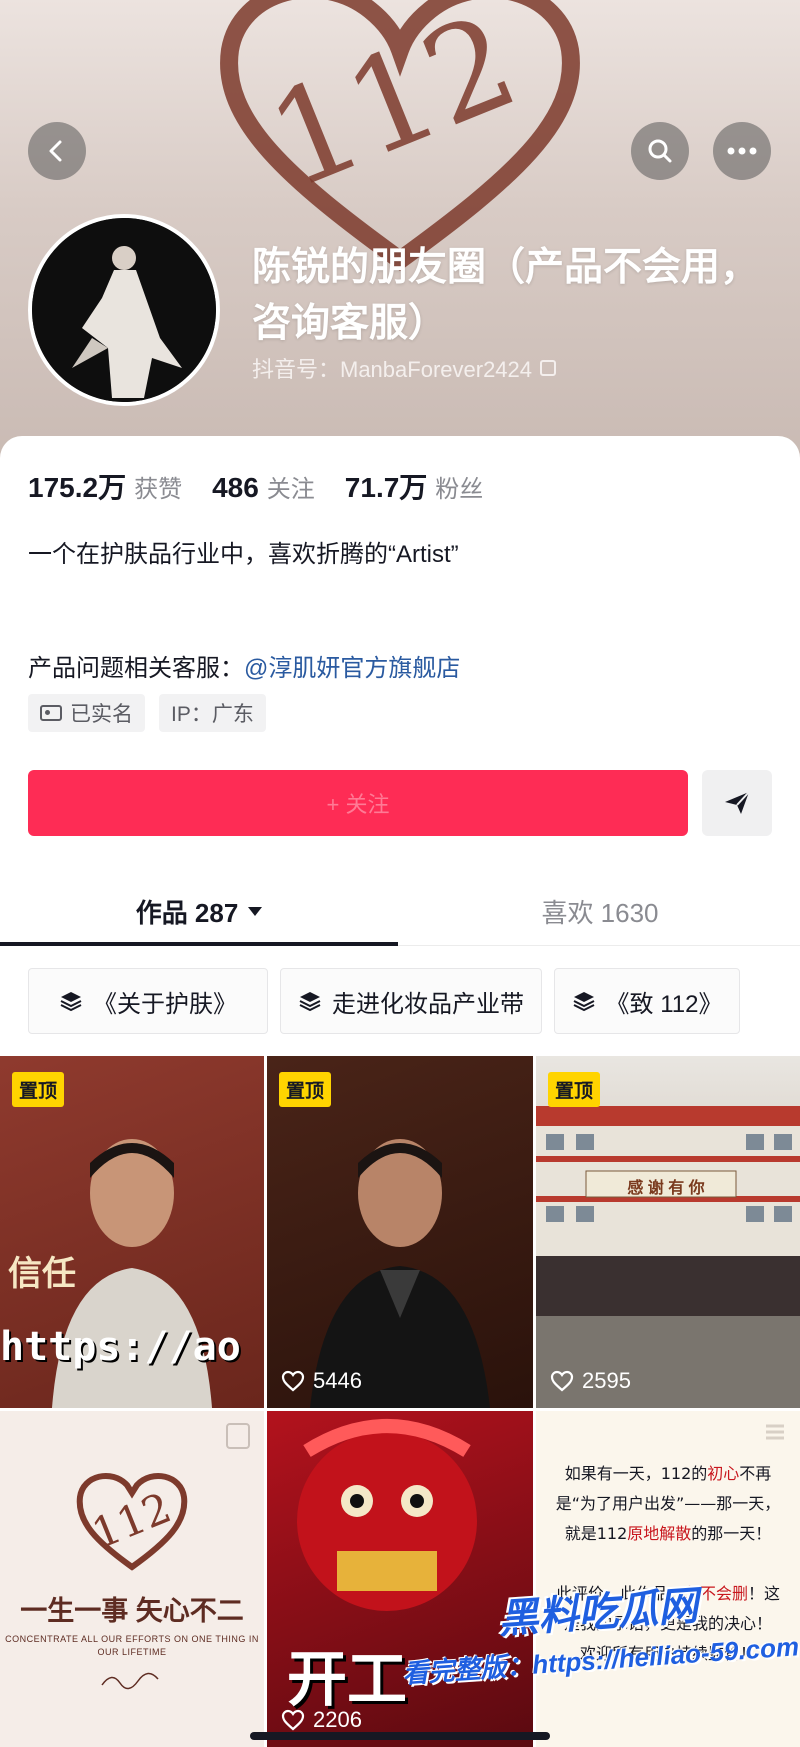  What do you see at coordinates (136, 668) in the screenshot?
I see `support-prefix: 产品问题相关客服：` at bounding box center [136, 668].